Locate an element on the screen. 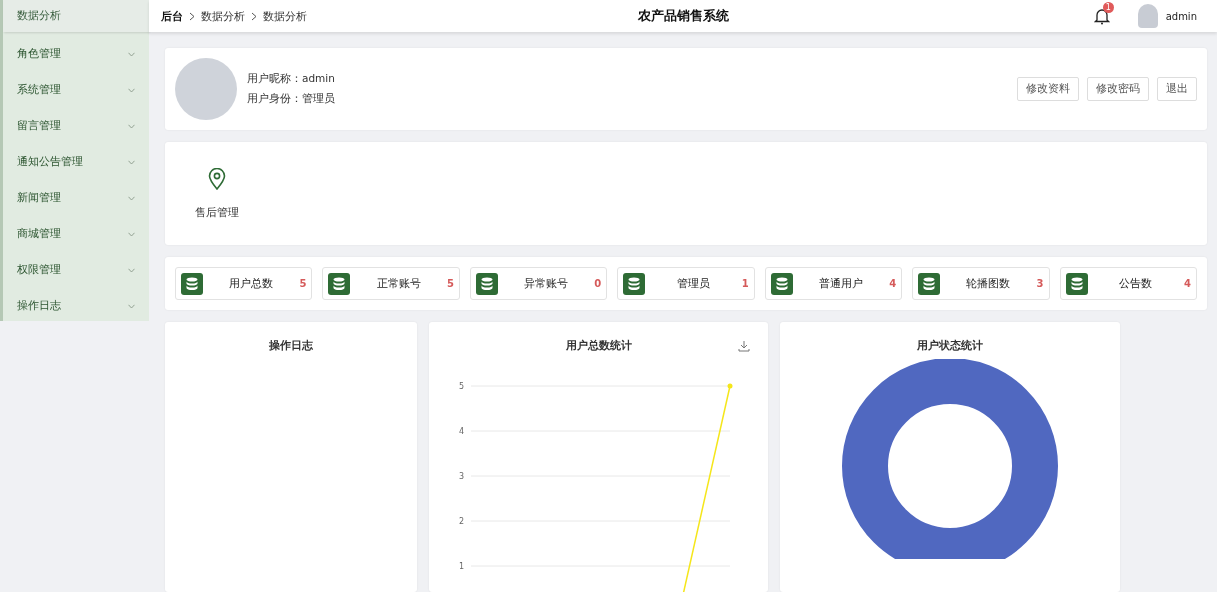 The width and height of the screenshot is (1217, 592). stat-label: 轮播图数 is located at coordinates (988, 283).